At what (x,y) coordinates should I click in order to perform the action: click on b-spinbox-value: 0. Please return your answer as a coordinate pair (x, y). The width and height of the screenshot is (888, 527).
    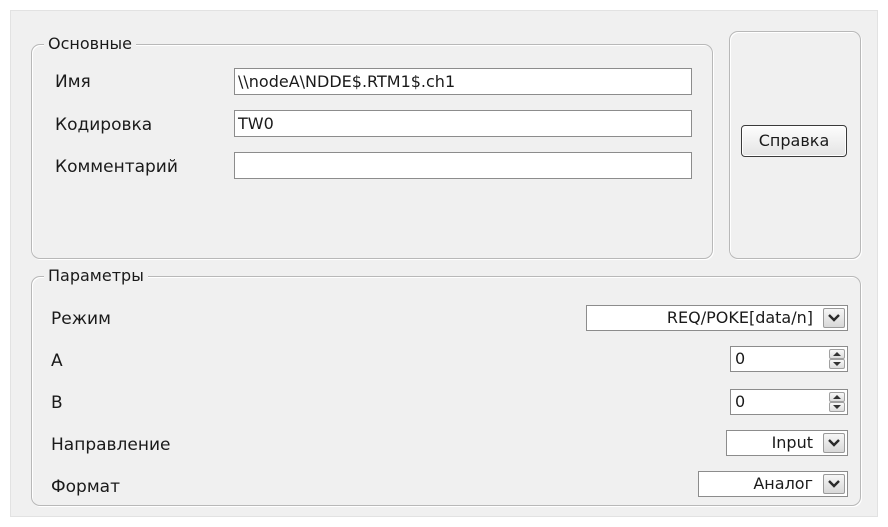
    Looking at the image, I should click on (740, 401).